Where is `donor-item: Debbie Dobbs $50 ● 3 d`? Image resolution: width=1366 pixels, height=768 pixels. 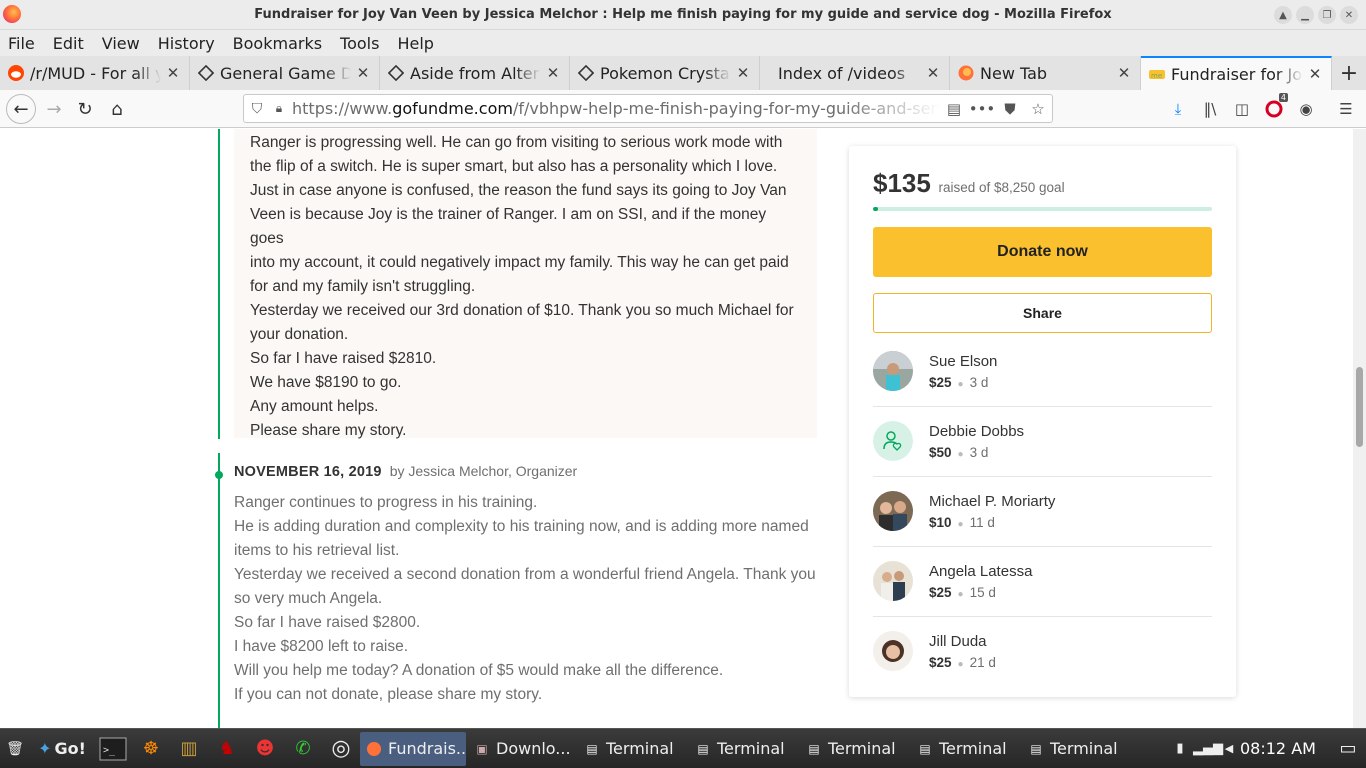
donor-item: Debbie Dobbs $50 ● 3 d is located at coordinates (1042, 442).